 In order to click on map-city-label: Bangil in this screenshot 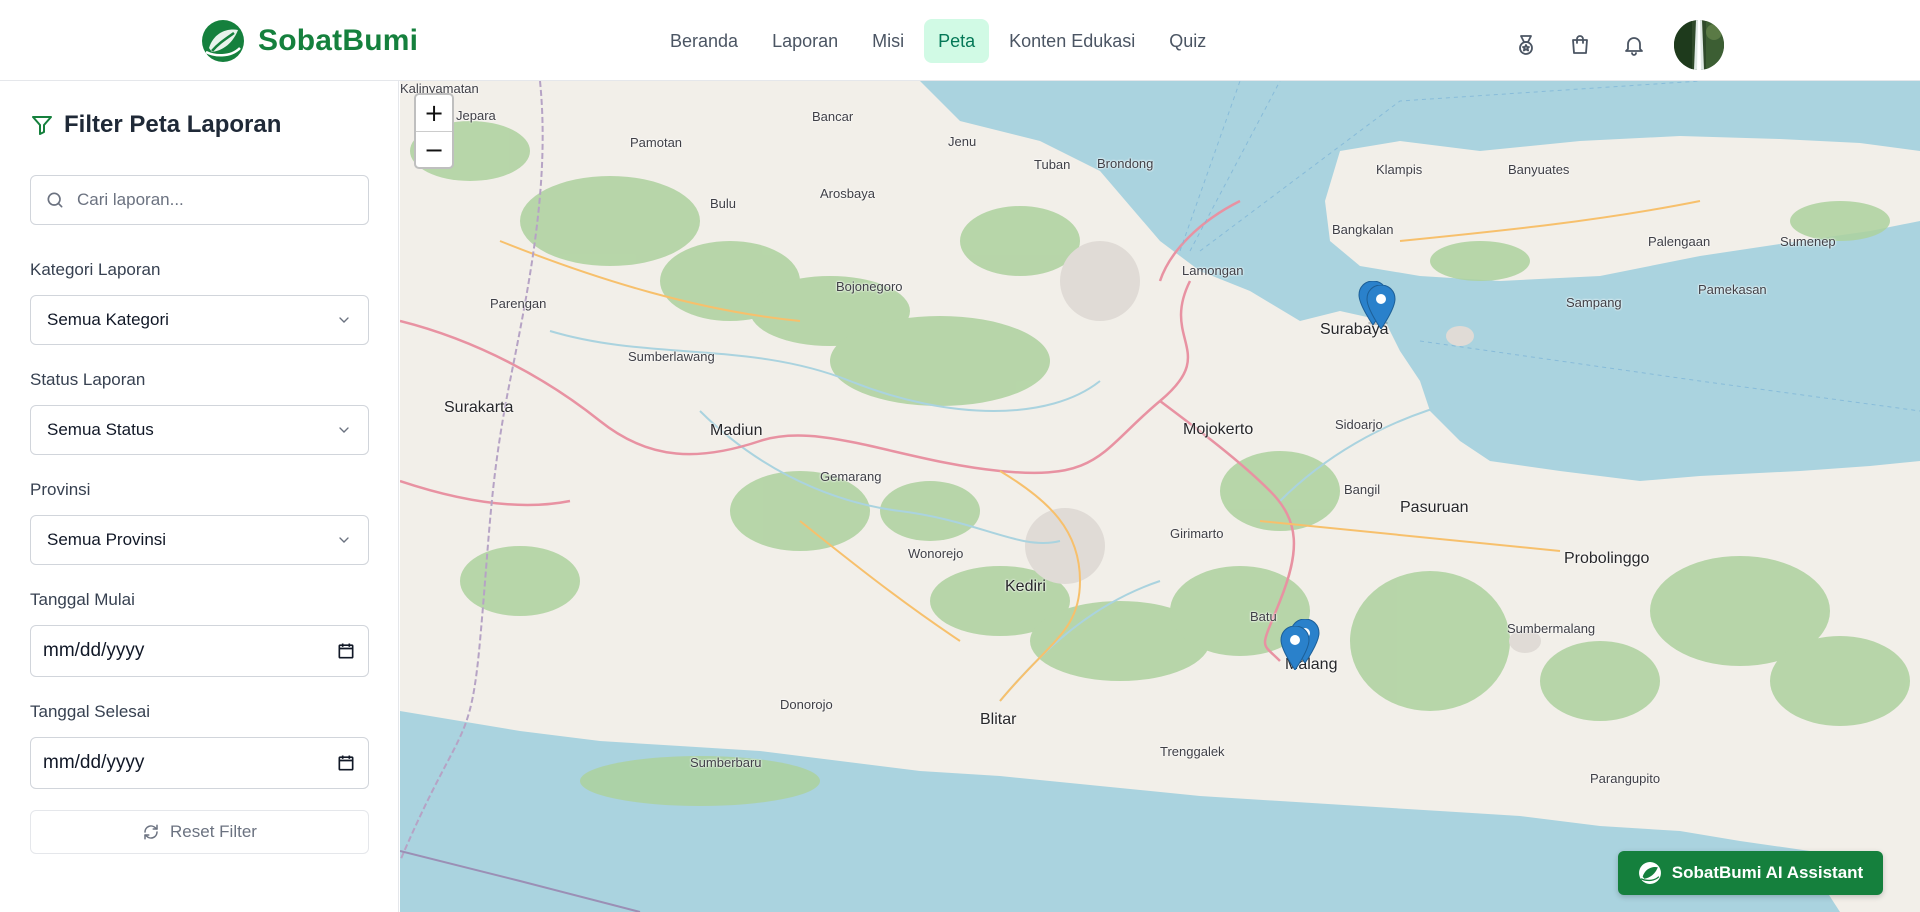, I will do `click(1362, 489)`.